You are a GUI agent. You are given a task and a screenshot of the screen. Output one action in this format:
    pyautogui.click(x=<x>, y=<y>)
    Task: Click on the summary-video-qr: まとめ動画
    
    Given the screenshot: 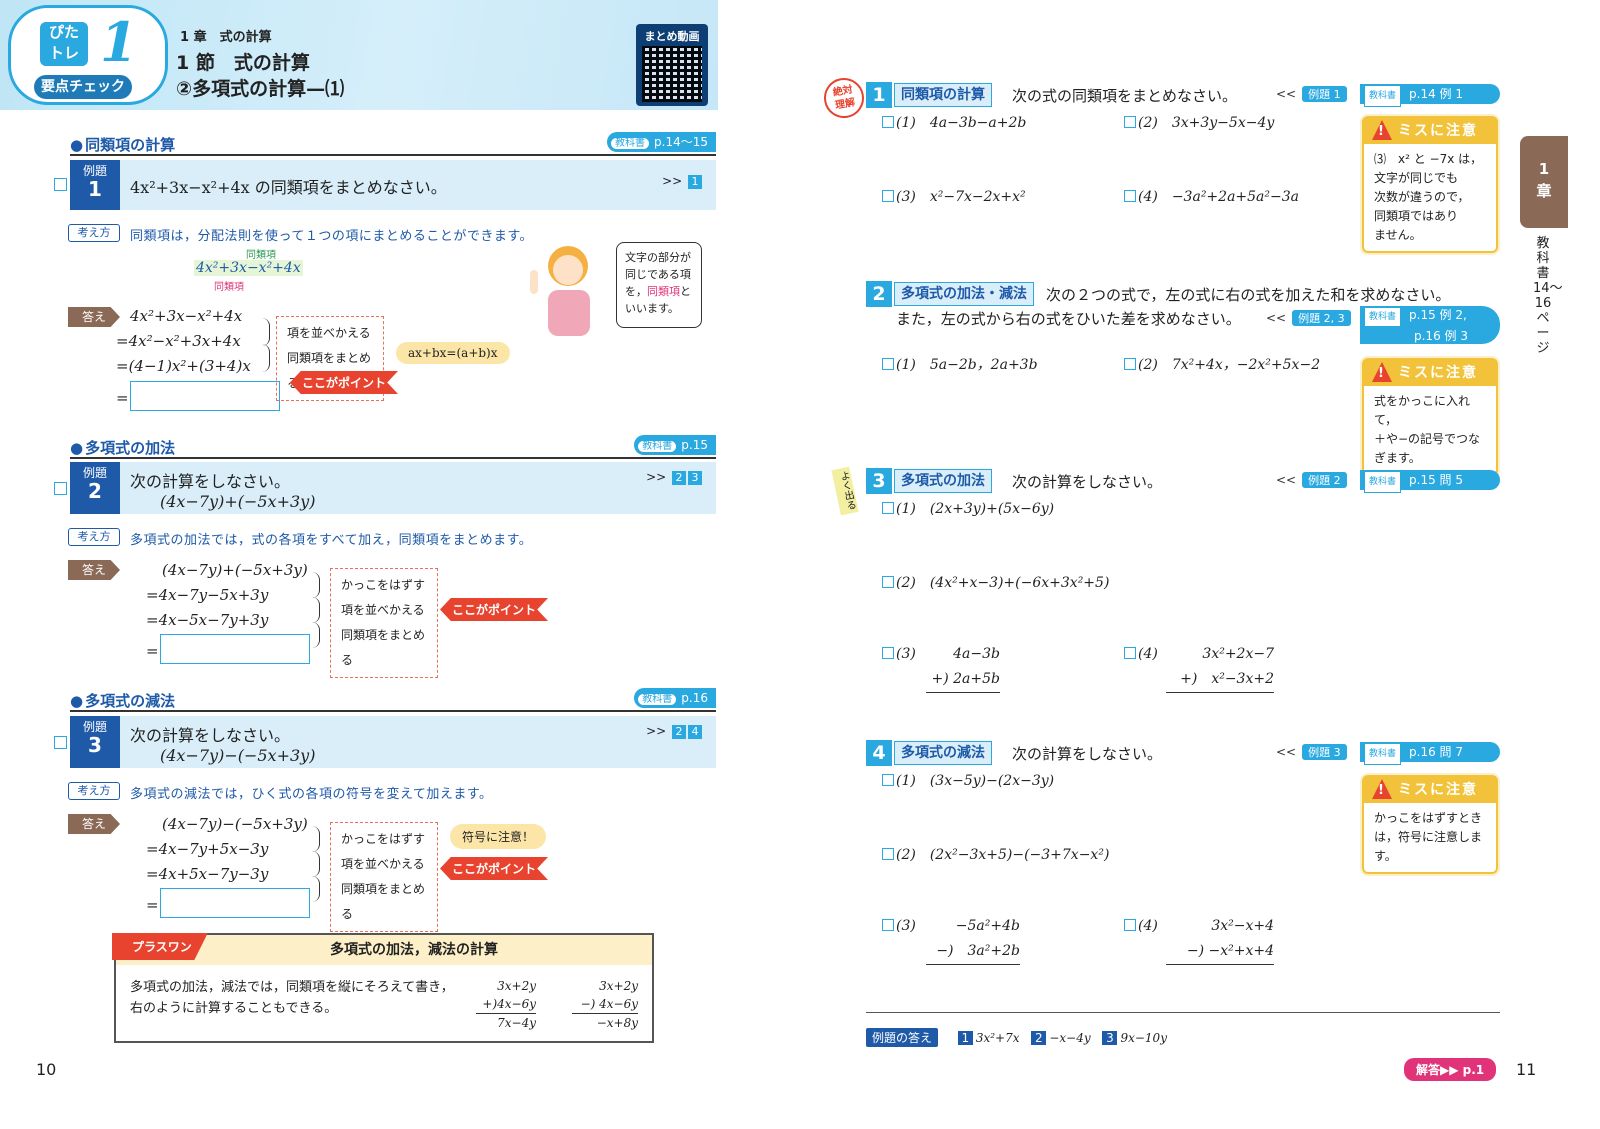 What is the action you would take?
    pyautogui.click(x=672, y=65)
    